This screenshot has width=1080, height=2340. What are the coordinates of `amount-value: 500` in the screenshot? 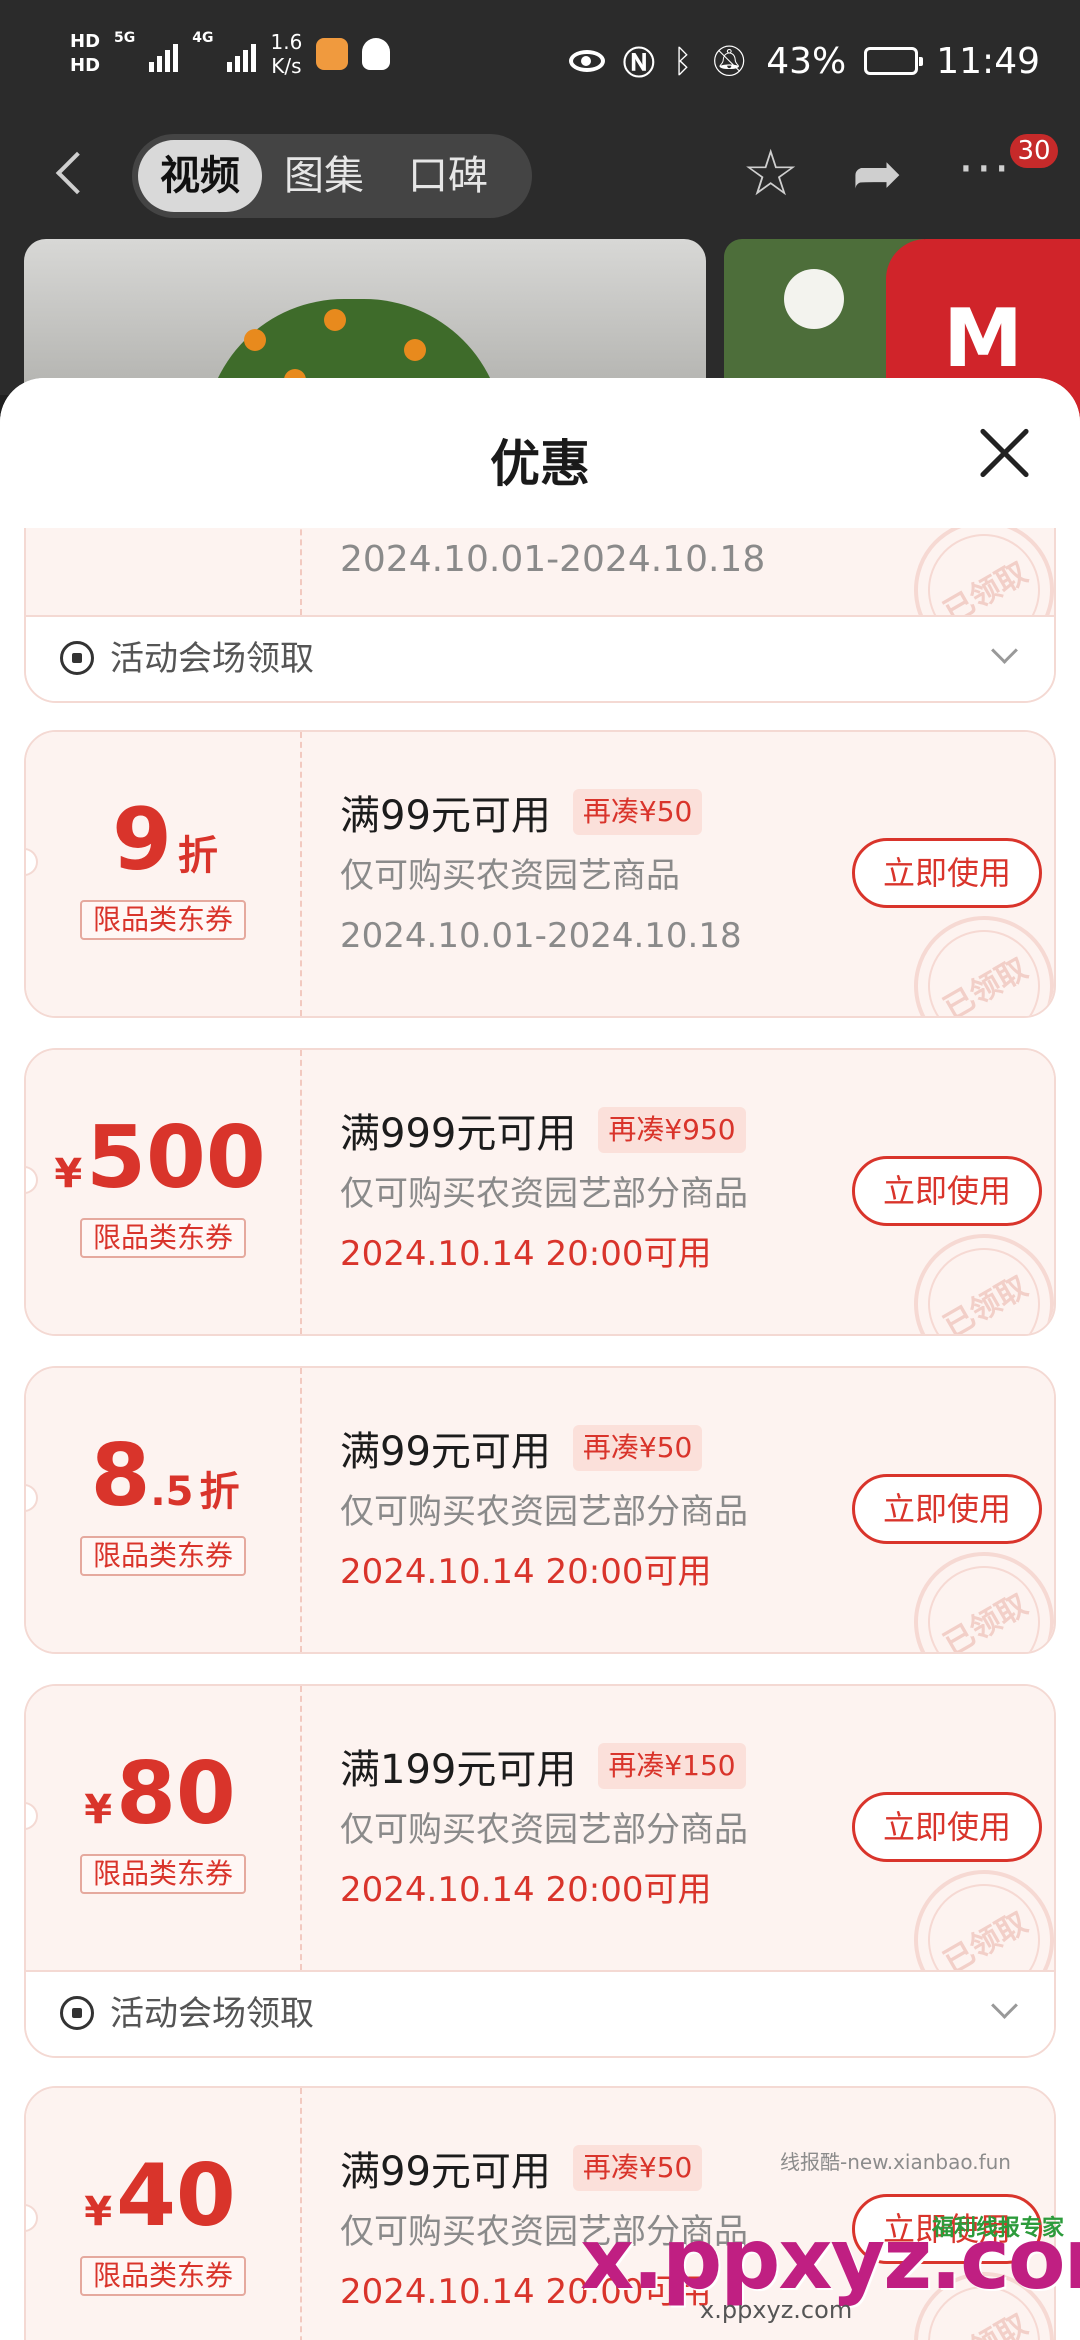 It's located at (176, 1158).